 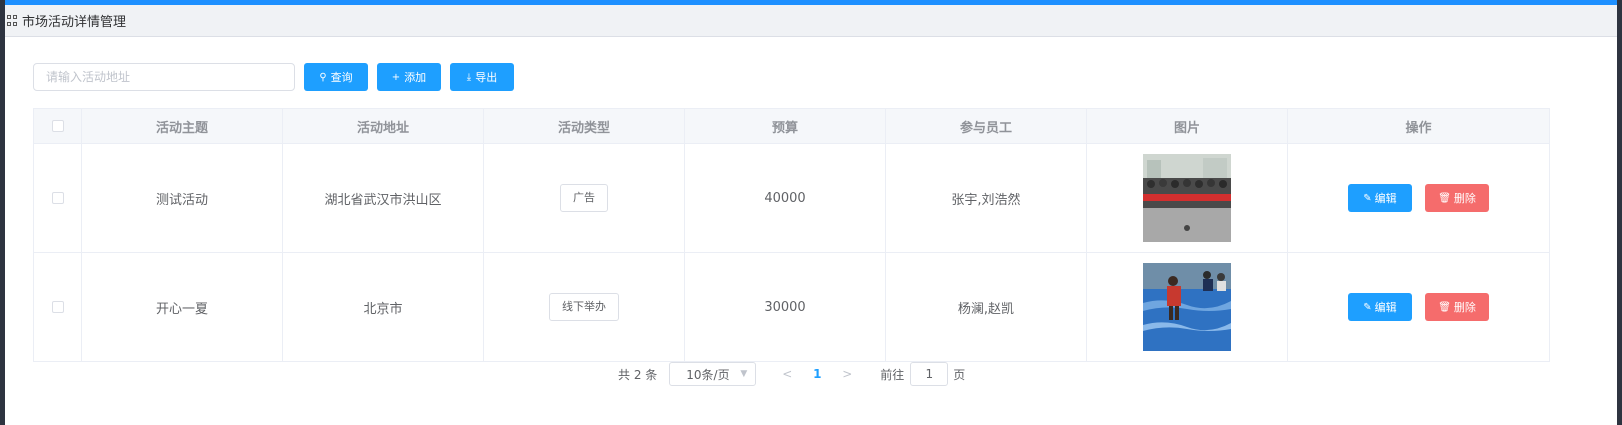 I want to click on cell-address: 北京市, so click(x=383, y=307).